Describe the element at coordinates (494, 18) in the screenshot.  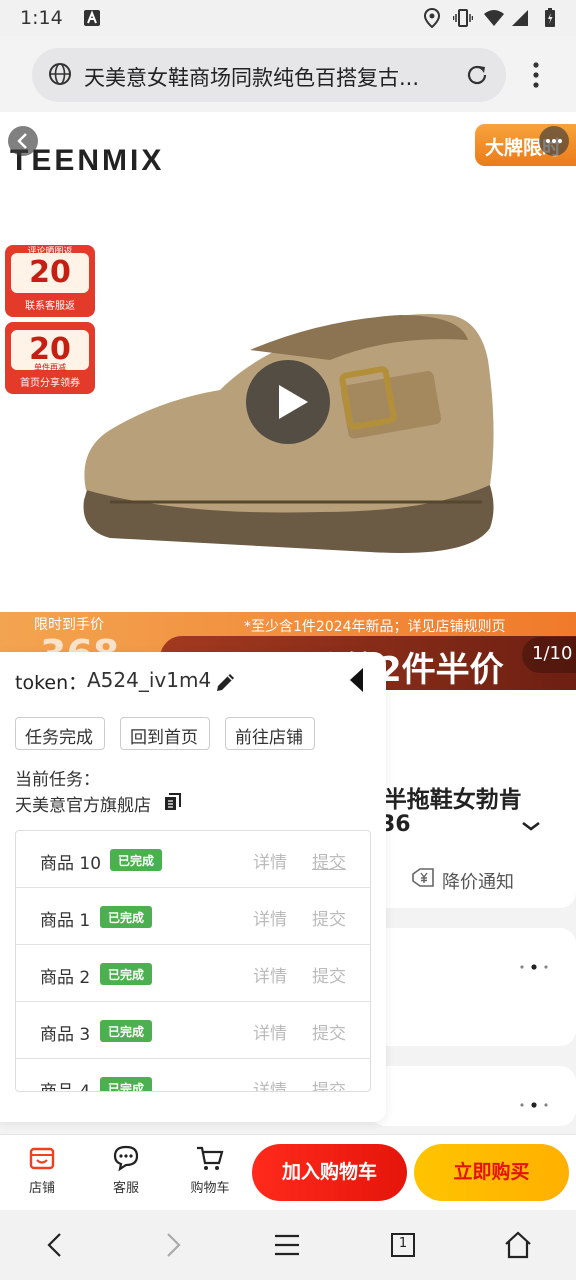
I see `wifi-icon` at that location.